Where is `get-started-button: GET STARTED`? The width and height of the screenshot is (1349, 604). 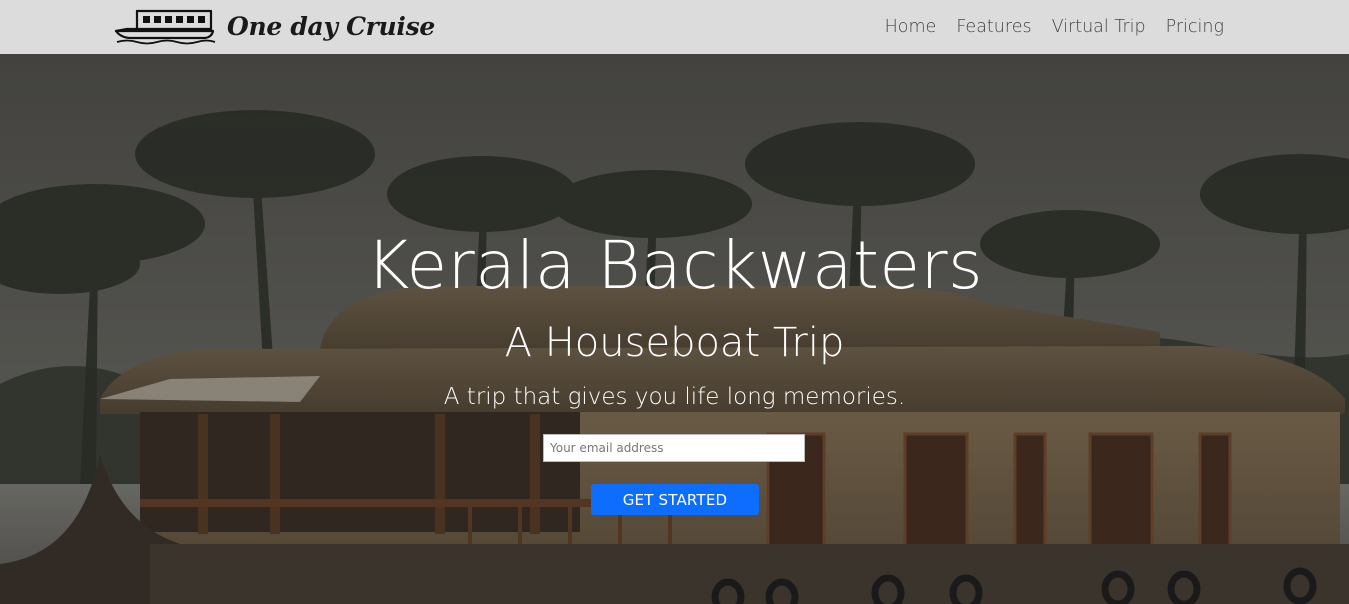 get-started-button: GET STARTED is located at coordinates (675, 499).